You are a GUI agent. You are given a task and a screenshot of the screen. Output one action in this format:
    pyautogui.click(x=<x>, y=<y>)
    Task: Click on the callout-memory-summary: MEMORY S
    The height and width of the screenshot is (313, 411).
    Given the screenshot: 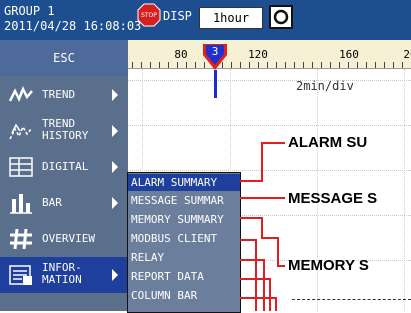 What is the action you would take?
    pyautogui.click(x=328, y=265)
    